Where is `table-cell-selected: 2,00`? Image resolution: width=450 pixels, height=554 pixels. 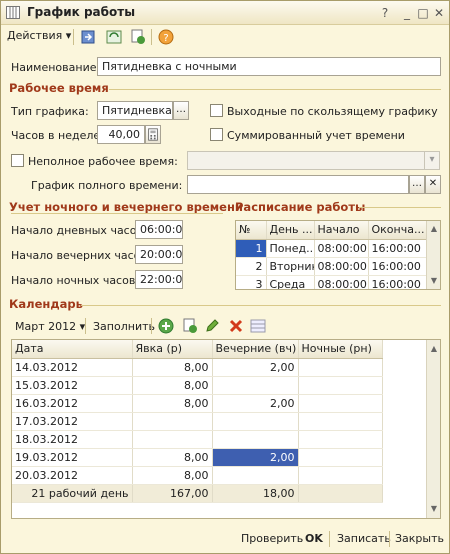
table-cell-selected: 2,00 is located at coordinates (255, 457).